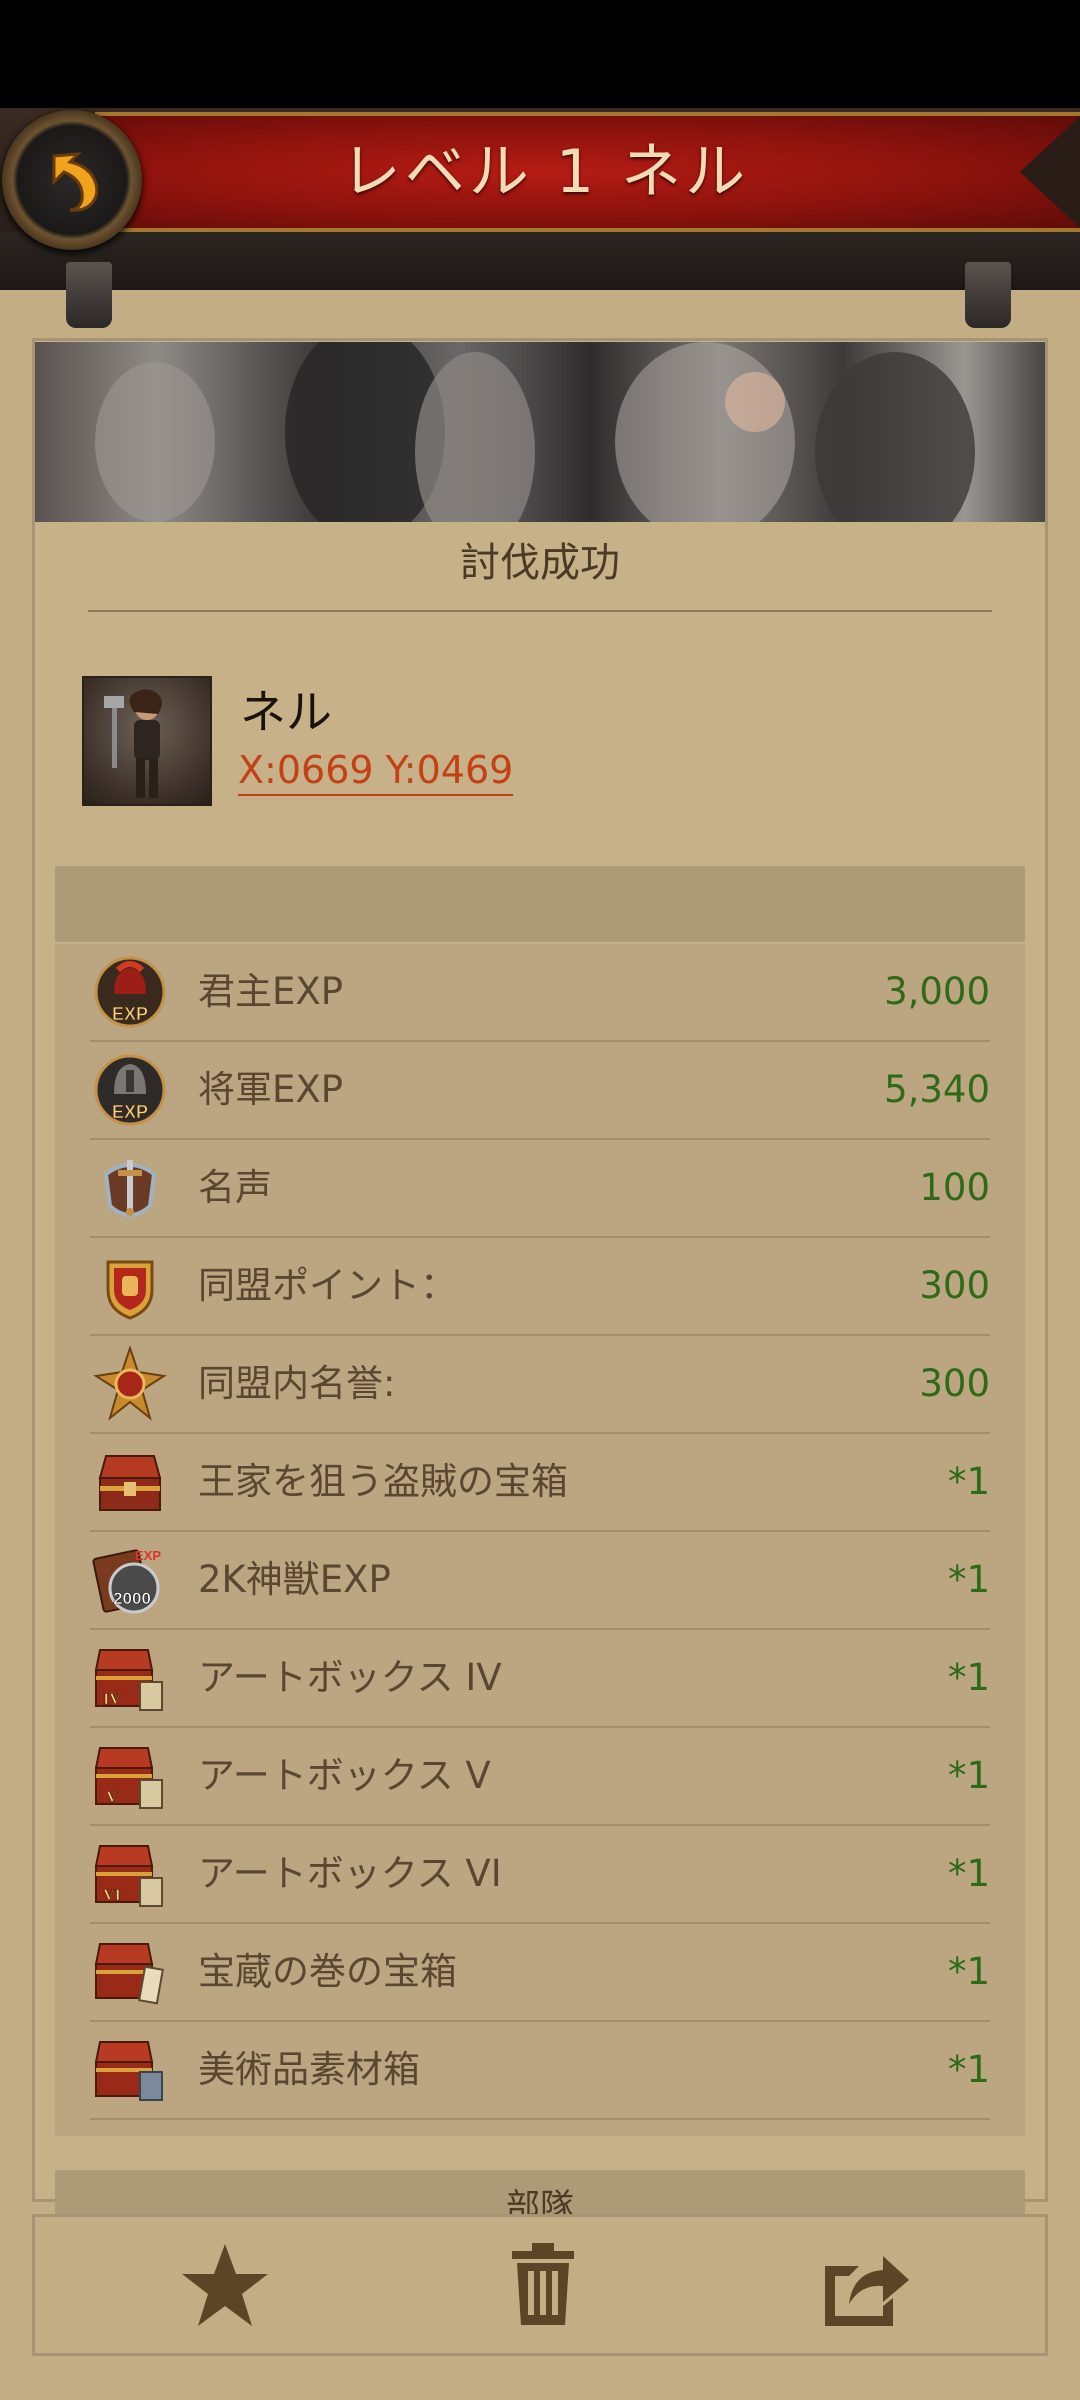 This screenshot has width=1080, height=2400. Describe the element at coordinates (129, 1974) in the screenshot. I see `treasure-scroll-chest-icon` at that location.